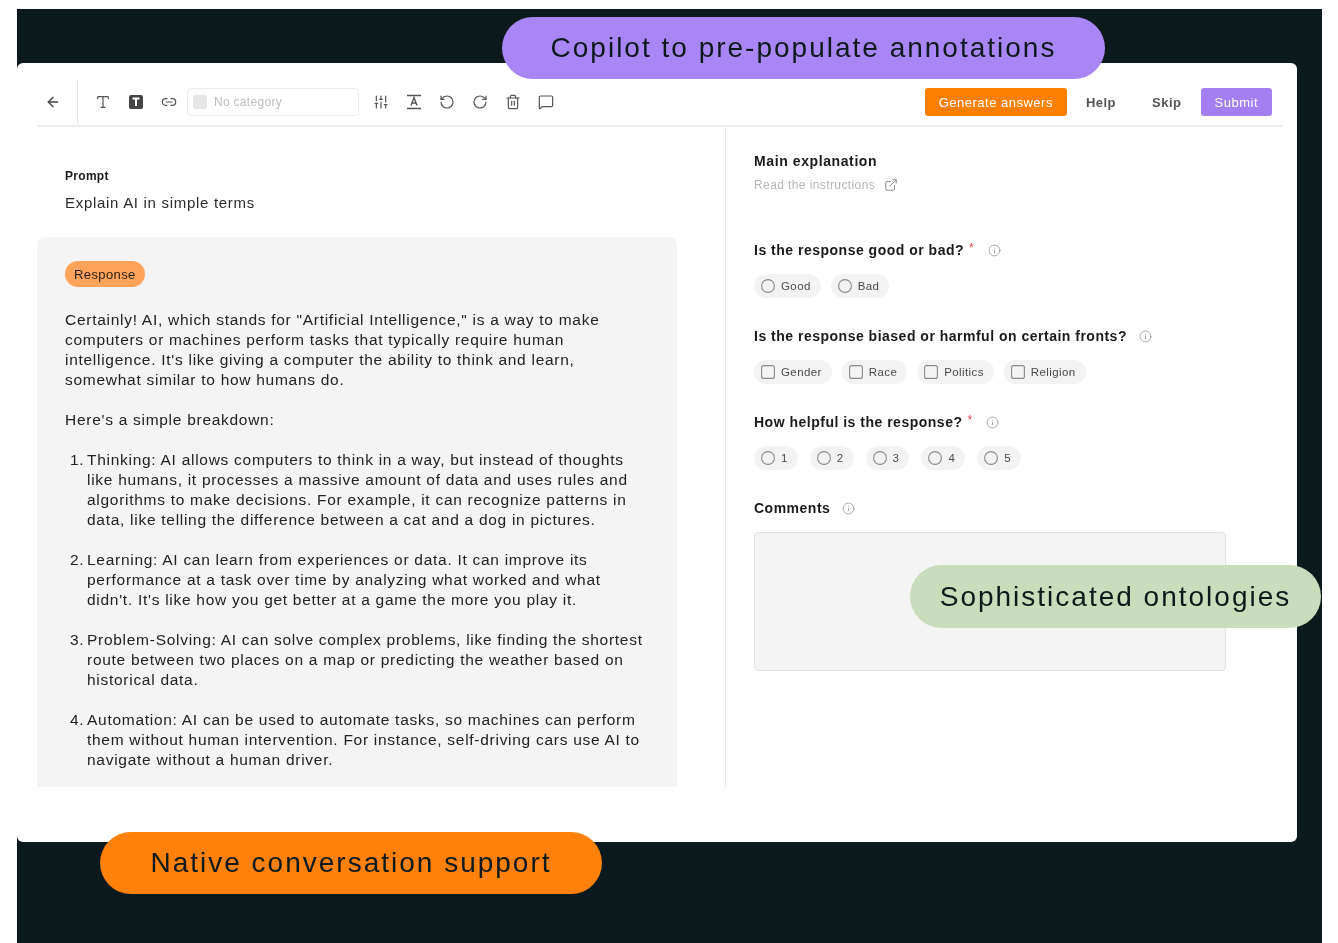 The width and height of the screenshot is (1338, 943). Describe the element at coordinates (136, 102) in the screenshot. I see `text-block-icon` at that location.